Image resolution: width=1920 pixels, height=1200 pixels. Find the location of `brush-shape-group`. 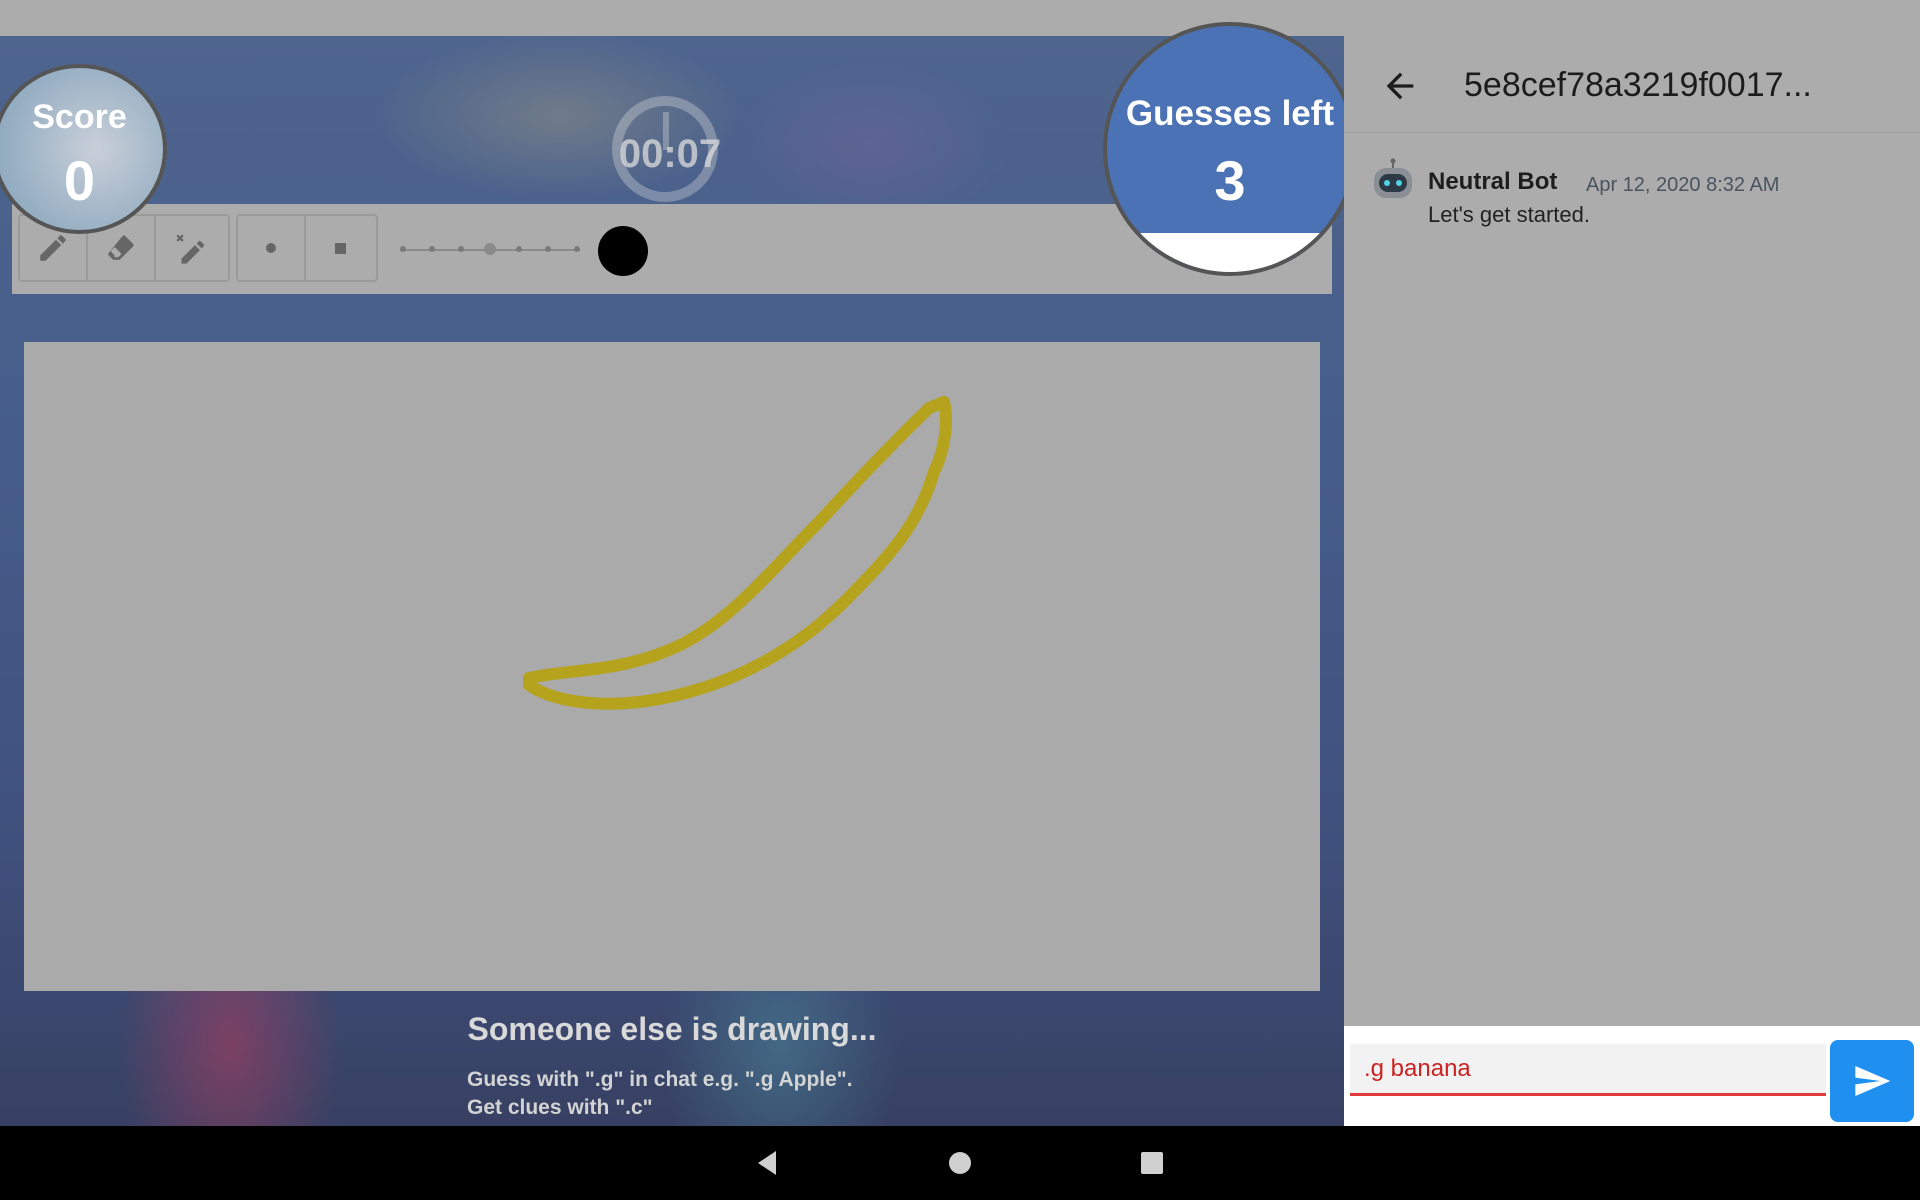

brush-shape-group is located at coordinates (307, 248).